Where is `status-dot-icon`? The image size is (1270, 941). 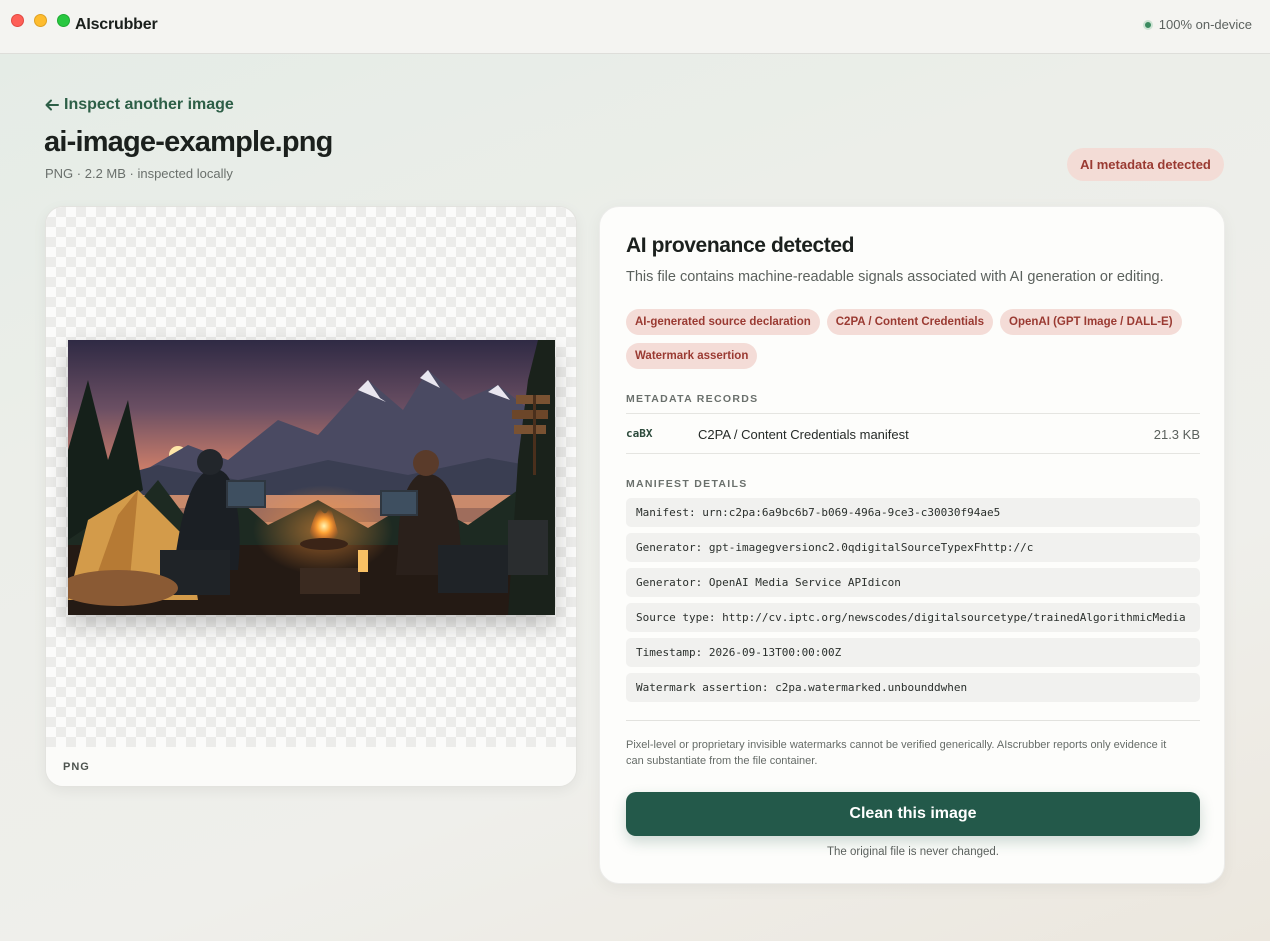
status-dot-icon is located at coordinates (1147, 24).